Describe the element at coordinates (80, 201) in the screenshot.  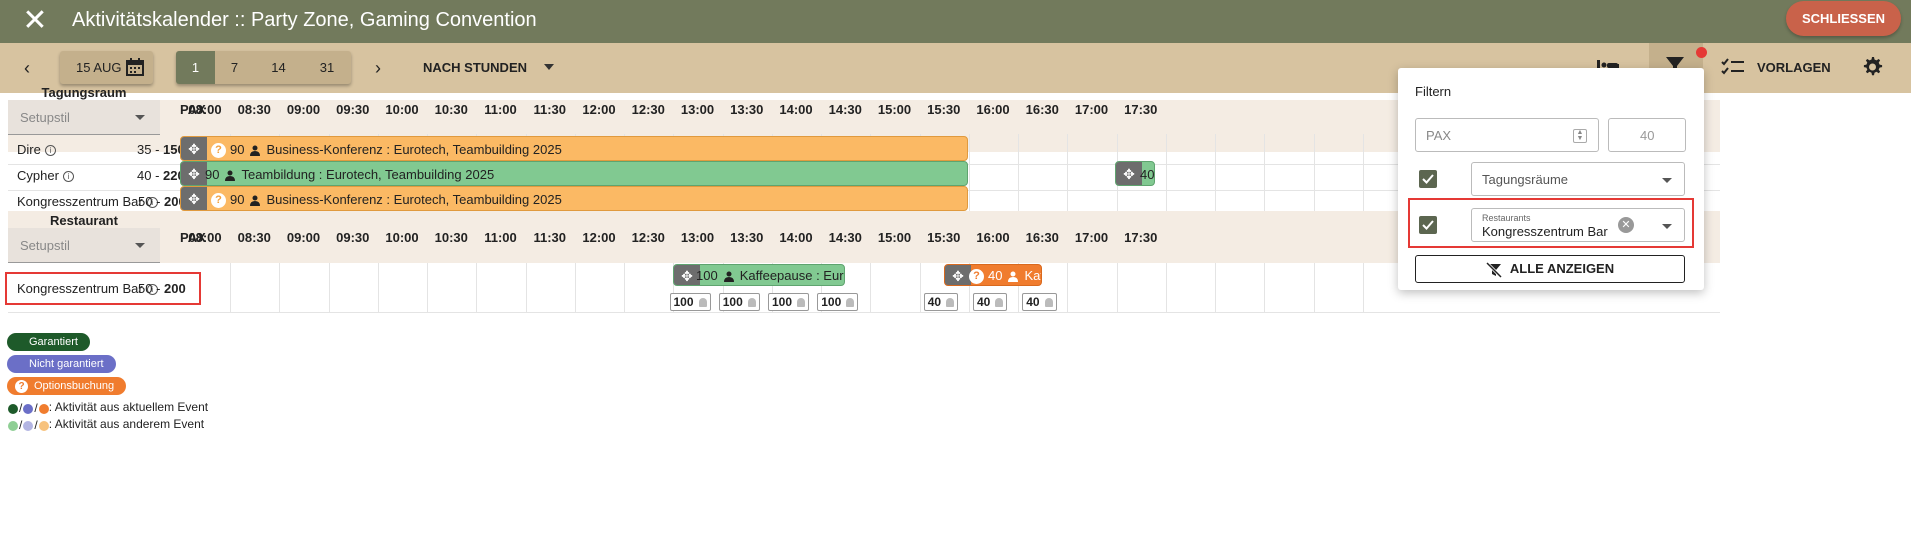
I see `room-name: Kongresszentrum Bar` at that location.